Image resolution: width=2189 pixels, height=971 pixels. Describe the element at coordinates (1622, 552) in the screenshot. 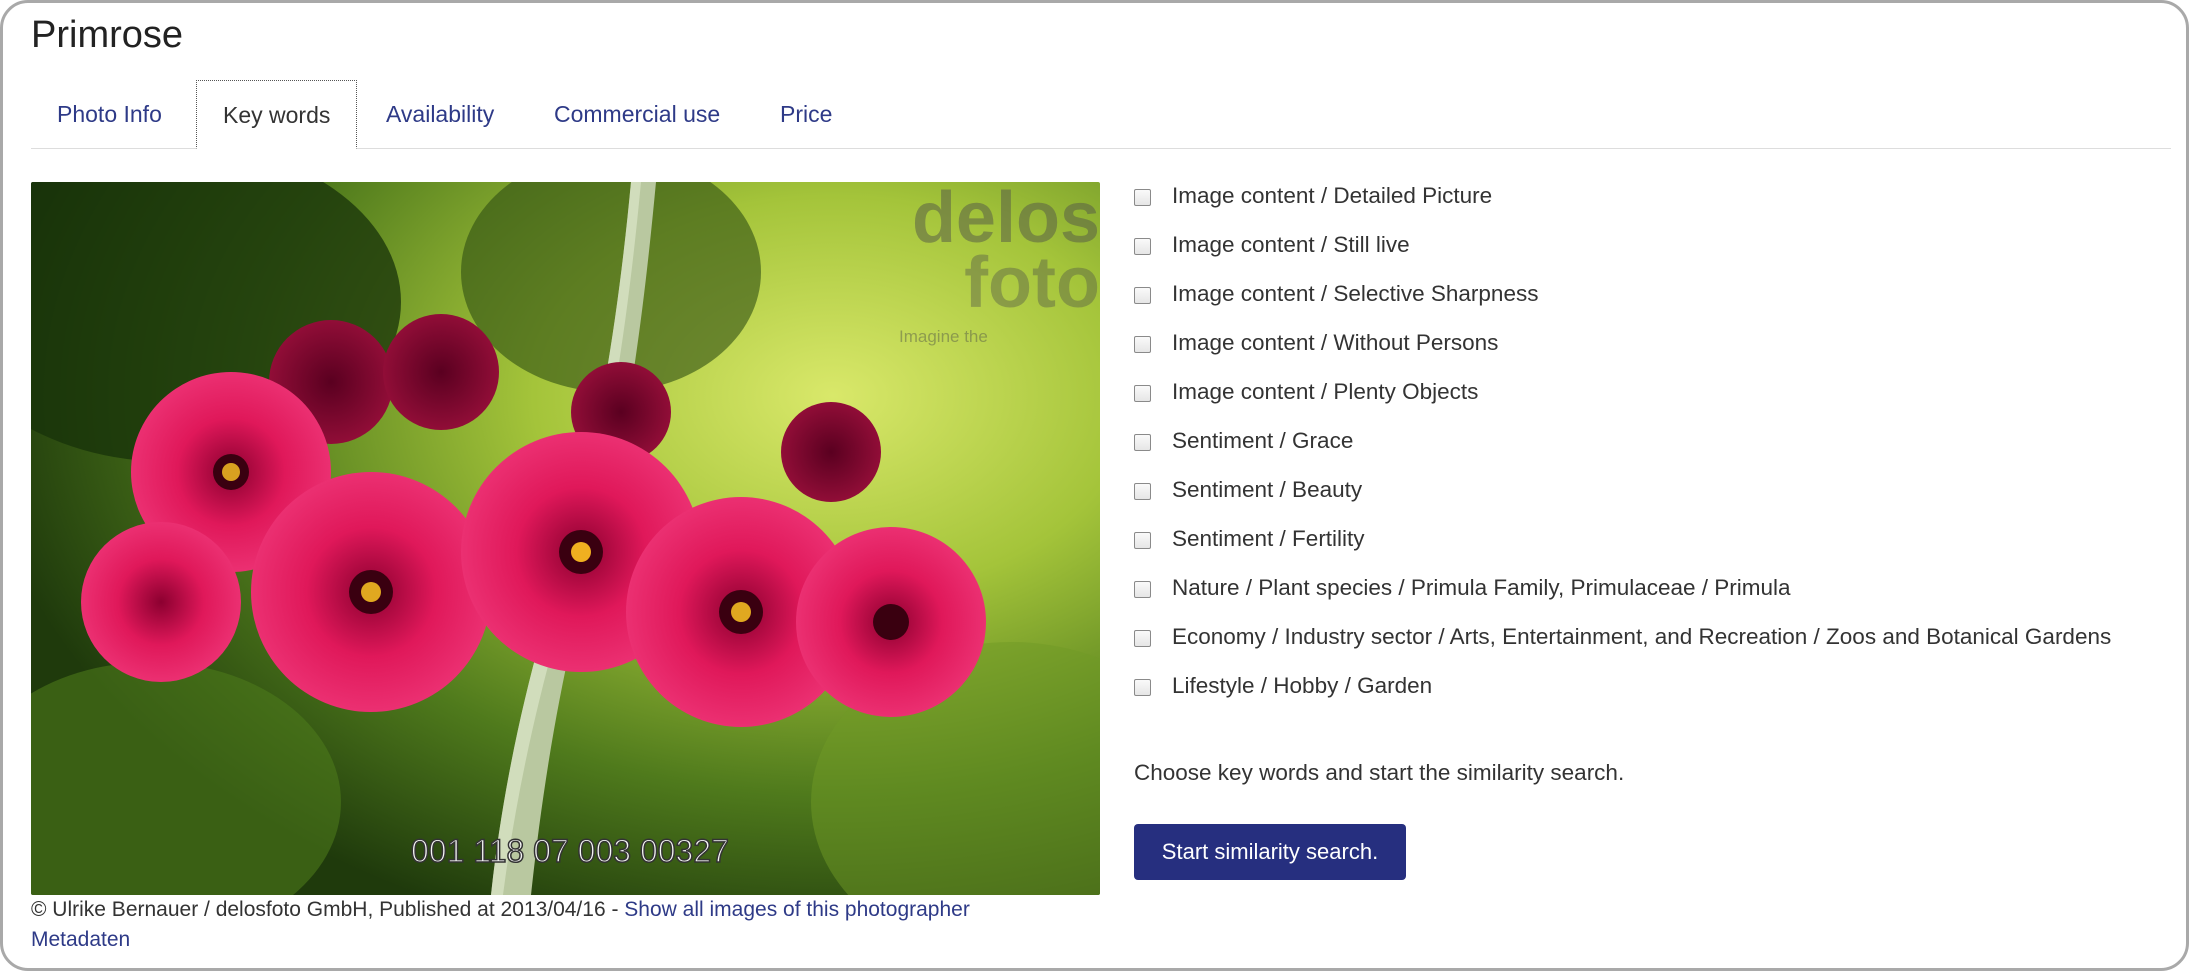

I see `keyword-item: Sentiment / Fertility` at that location.